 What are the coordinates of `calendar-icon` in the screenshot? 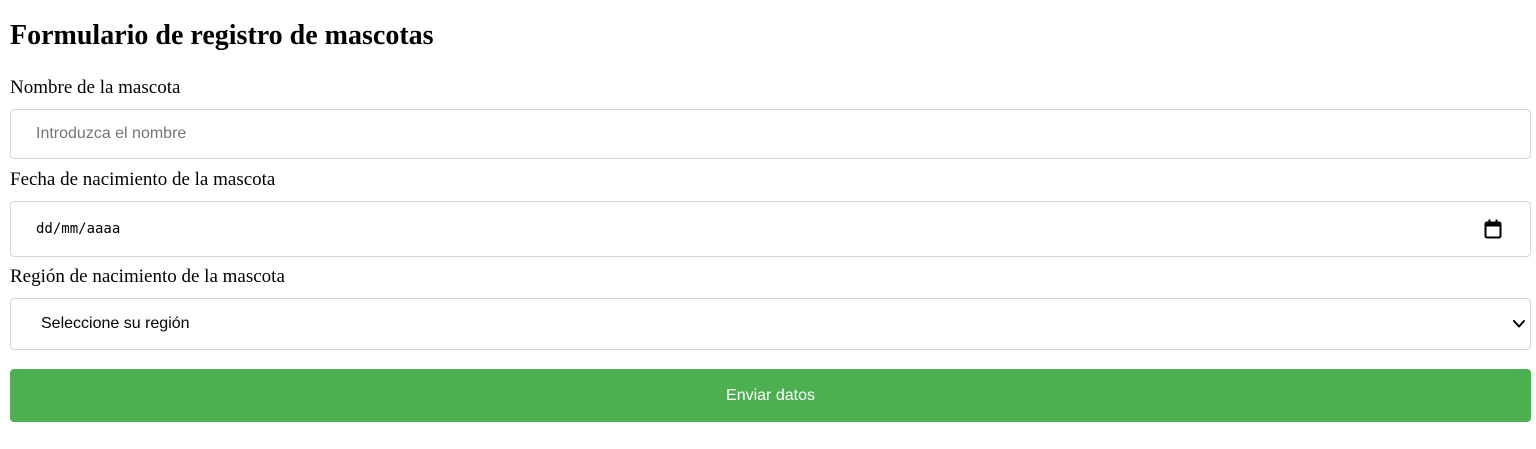 It's located at (1493, 229).